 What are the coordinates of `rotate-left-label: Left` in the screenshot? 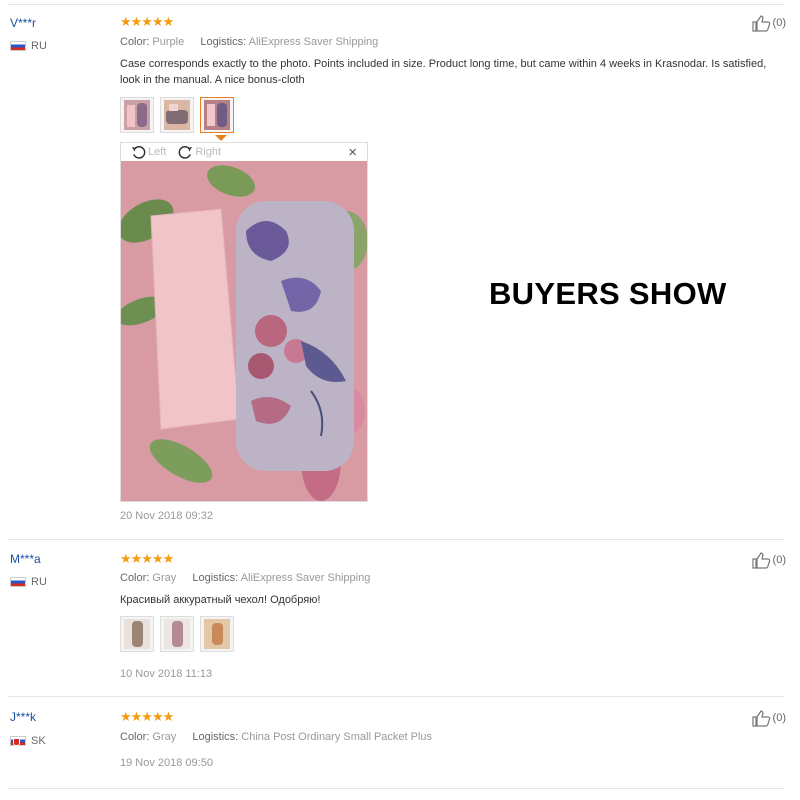 It's located at (157, 152).